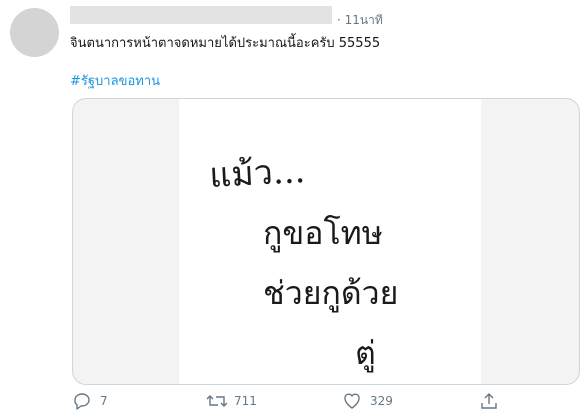  What do you see at coordinates (365, 353) in the screenshot?
I see `handwriting-line-4: ตู่` at bounding box center [365, 353].